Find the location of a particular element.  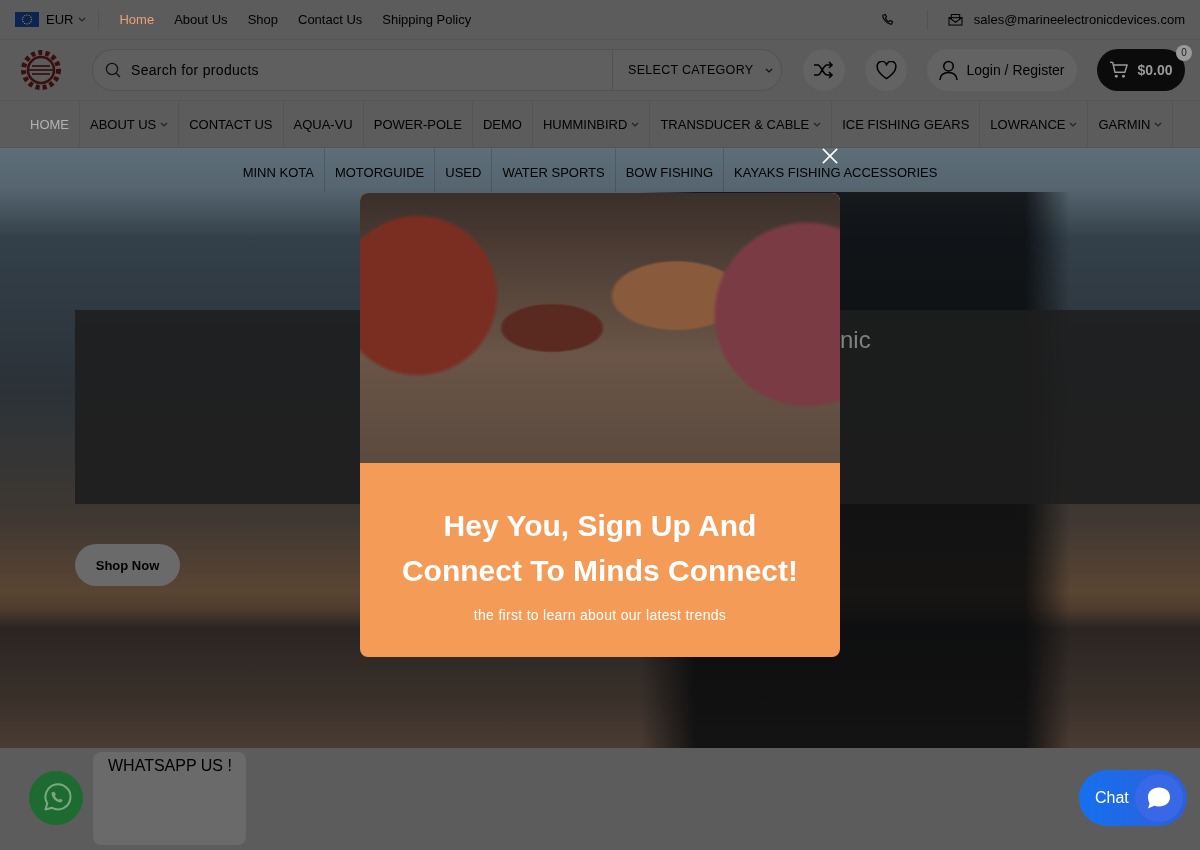

nav-link: AQUA-VU is located at coordinates (323, 124).